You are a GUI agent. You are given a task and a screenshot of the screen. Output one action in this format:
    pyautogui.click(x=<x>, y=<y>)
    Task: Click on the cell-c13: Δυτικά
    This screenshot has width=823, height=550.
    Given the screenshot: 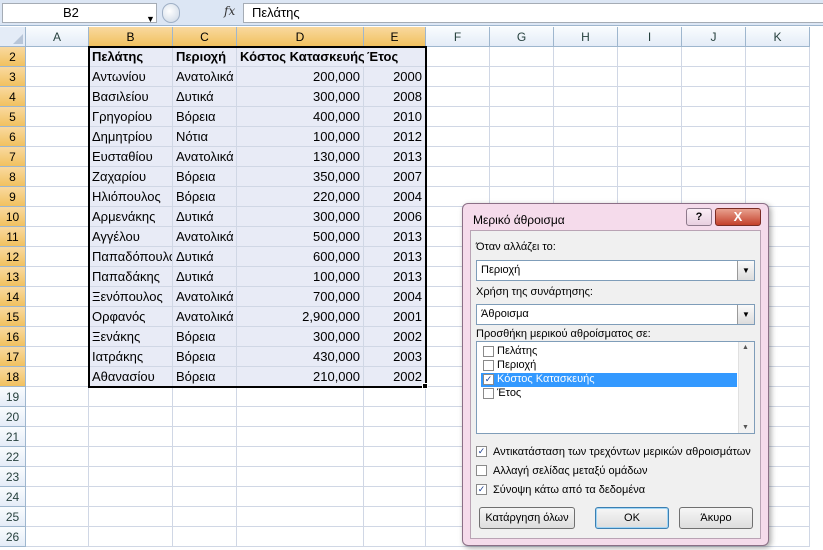 What is the action you would take?
    pyautogui.click(x=205, y=277)
    